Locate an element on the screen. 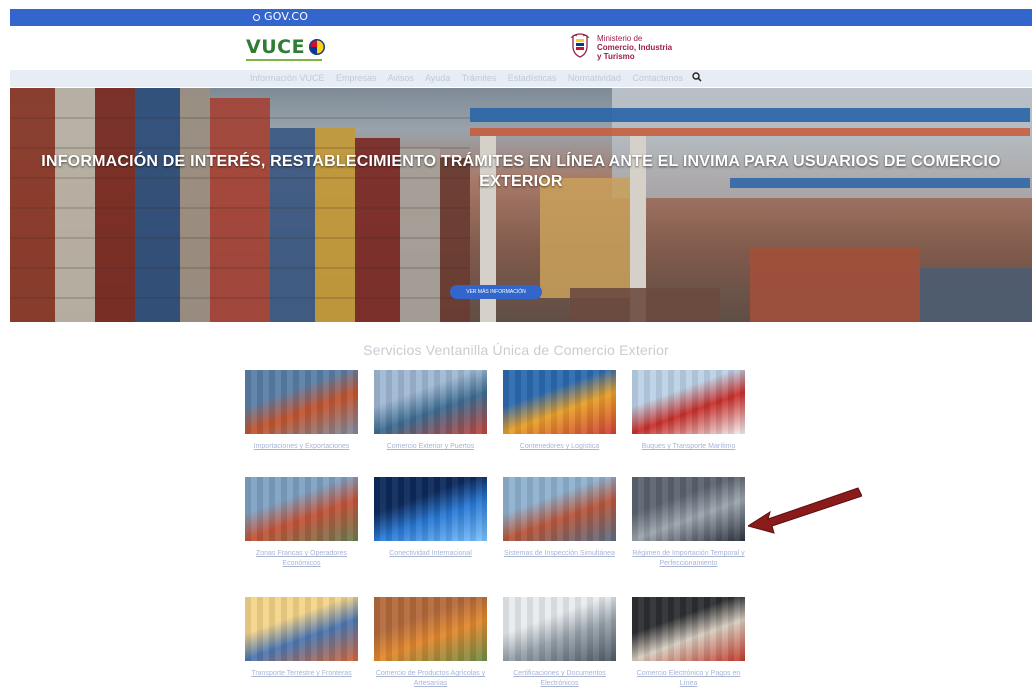 Image resolution: width=1032 pixels, height=698 pixels. service-card: Conectividad Internacional is located at coordinates (430, 518).